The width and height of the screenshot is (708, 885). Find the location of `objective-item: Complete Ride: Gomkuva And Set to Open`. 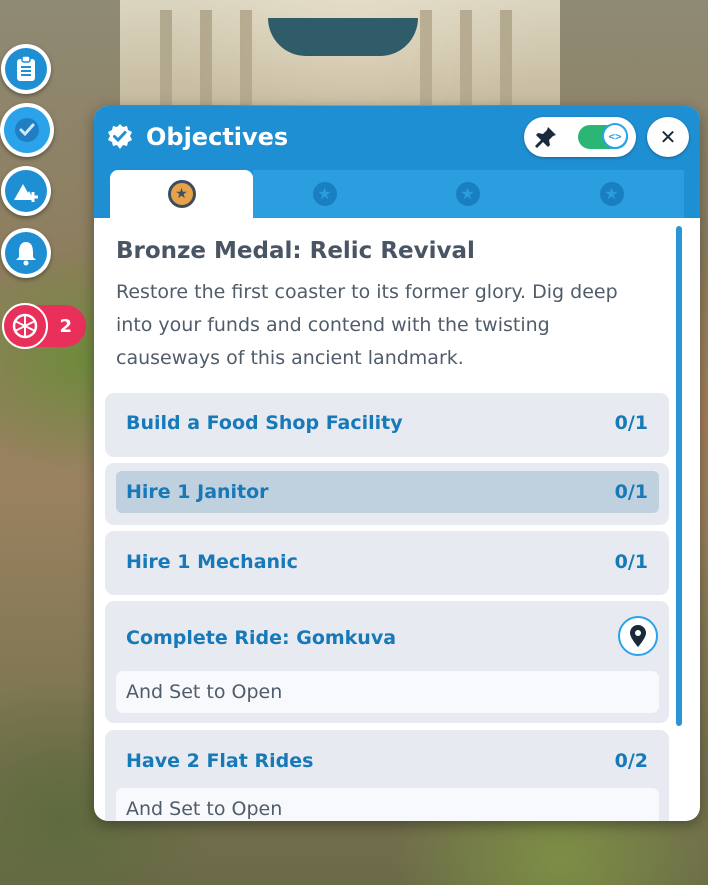

objective-item: Complete Ride: Gomkuva And Set to Open is located at coordinates (387, 662).